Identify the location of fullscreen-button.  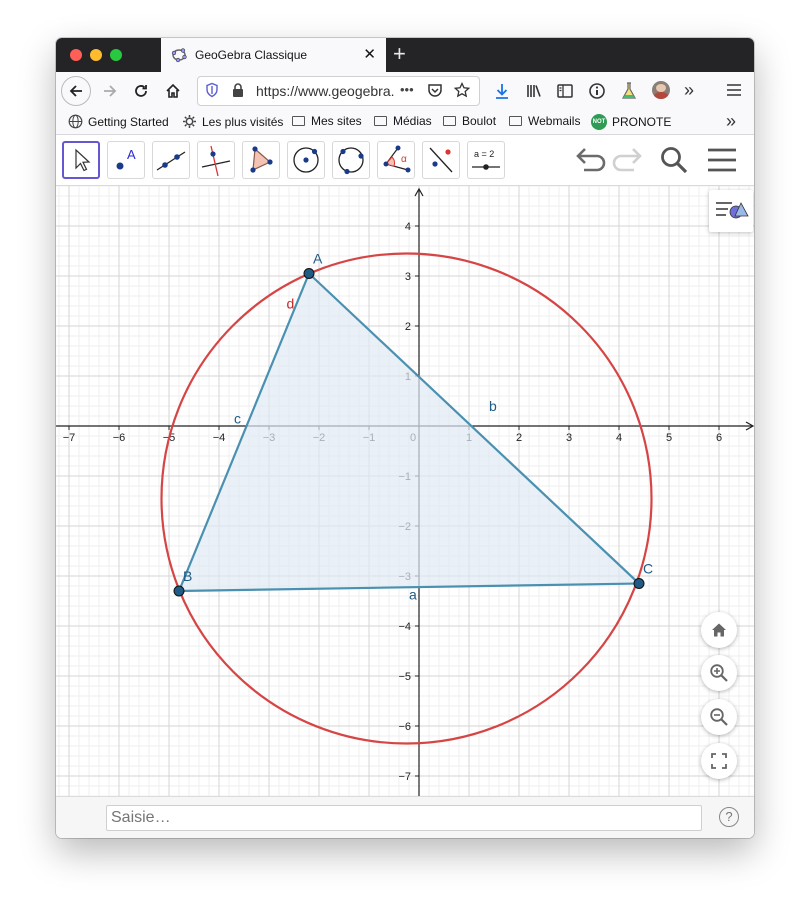
(719, 761).